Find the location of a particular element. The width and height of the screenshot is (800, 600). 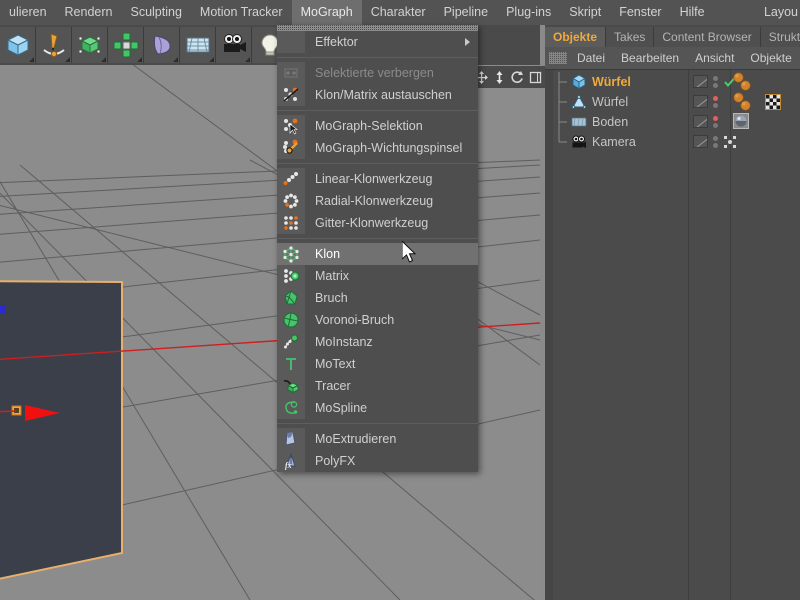

tab-content-browser: Content Browser is located at coordinates (707, 37).